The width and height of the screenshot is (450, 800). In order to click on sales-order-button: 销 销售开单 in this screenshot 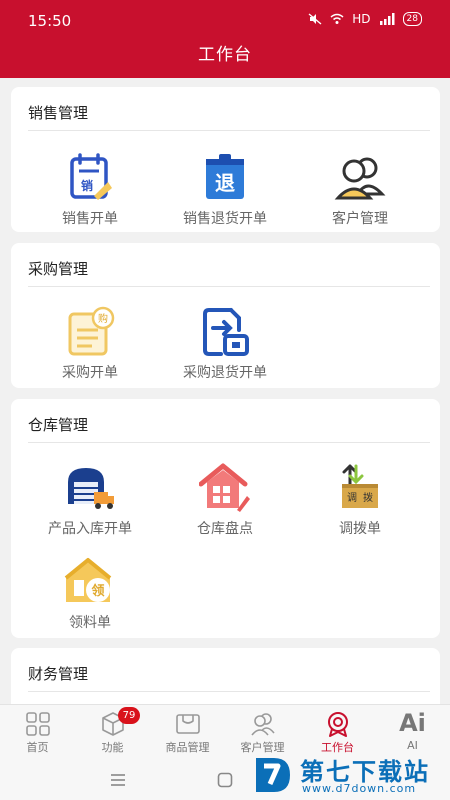, I will do `click(90, 190)`.